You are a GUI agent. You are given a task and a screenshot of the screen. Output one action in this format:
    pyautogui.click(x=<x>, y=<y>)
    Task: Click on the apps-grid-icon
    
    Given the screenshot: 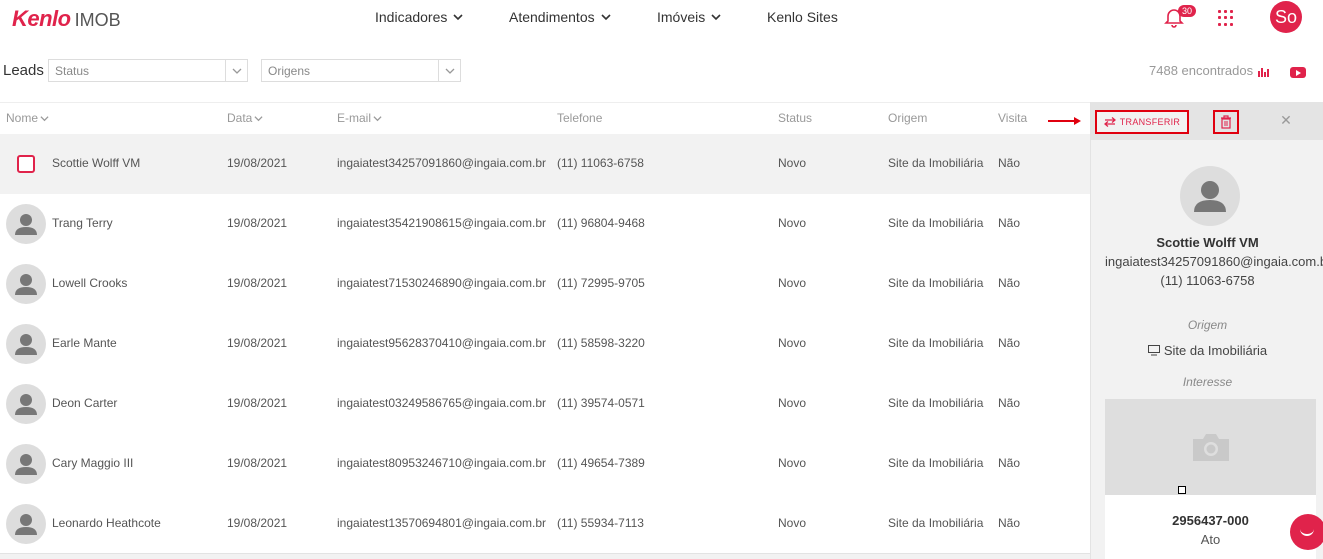 What is the action you would take?
    pyautogui.click(x=1226, y=18)
    